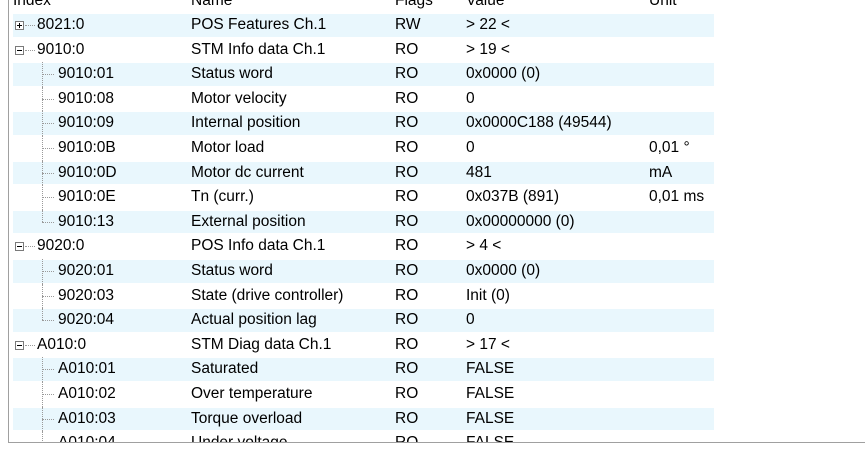  Describe the element at coordinates (408, 24) in the screenshot. I see `cell-flags: RW` at that location.